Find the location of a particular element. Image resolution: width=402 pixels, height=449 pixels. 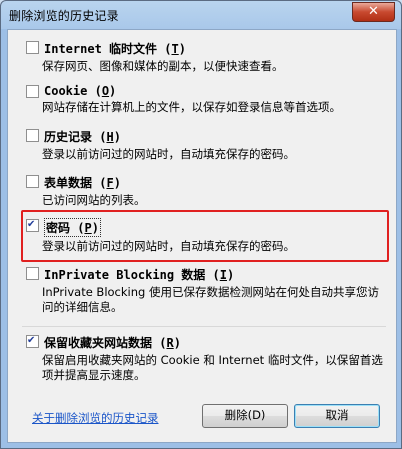

option-cookie-label: Cookie (O) is located at coordinates (80, 91).